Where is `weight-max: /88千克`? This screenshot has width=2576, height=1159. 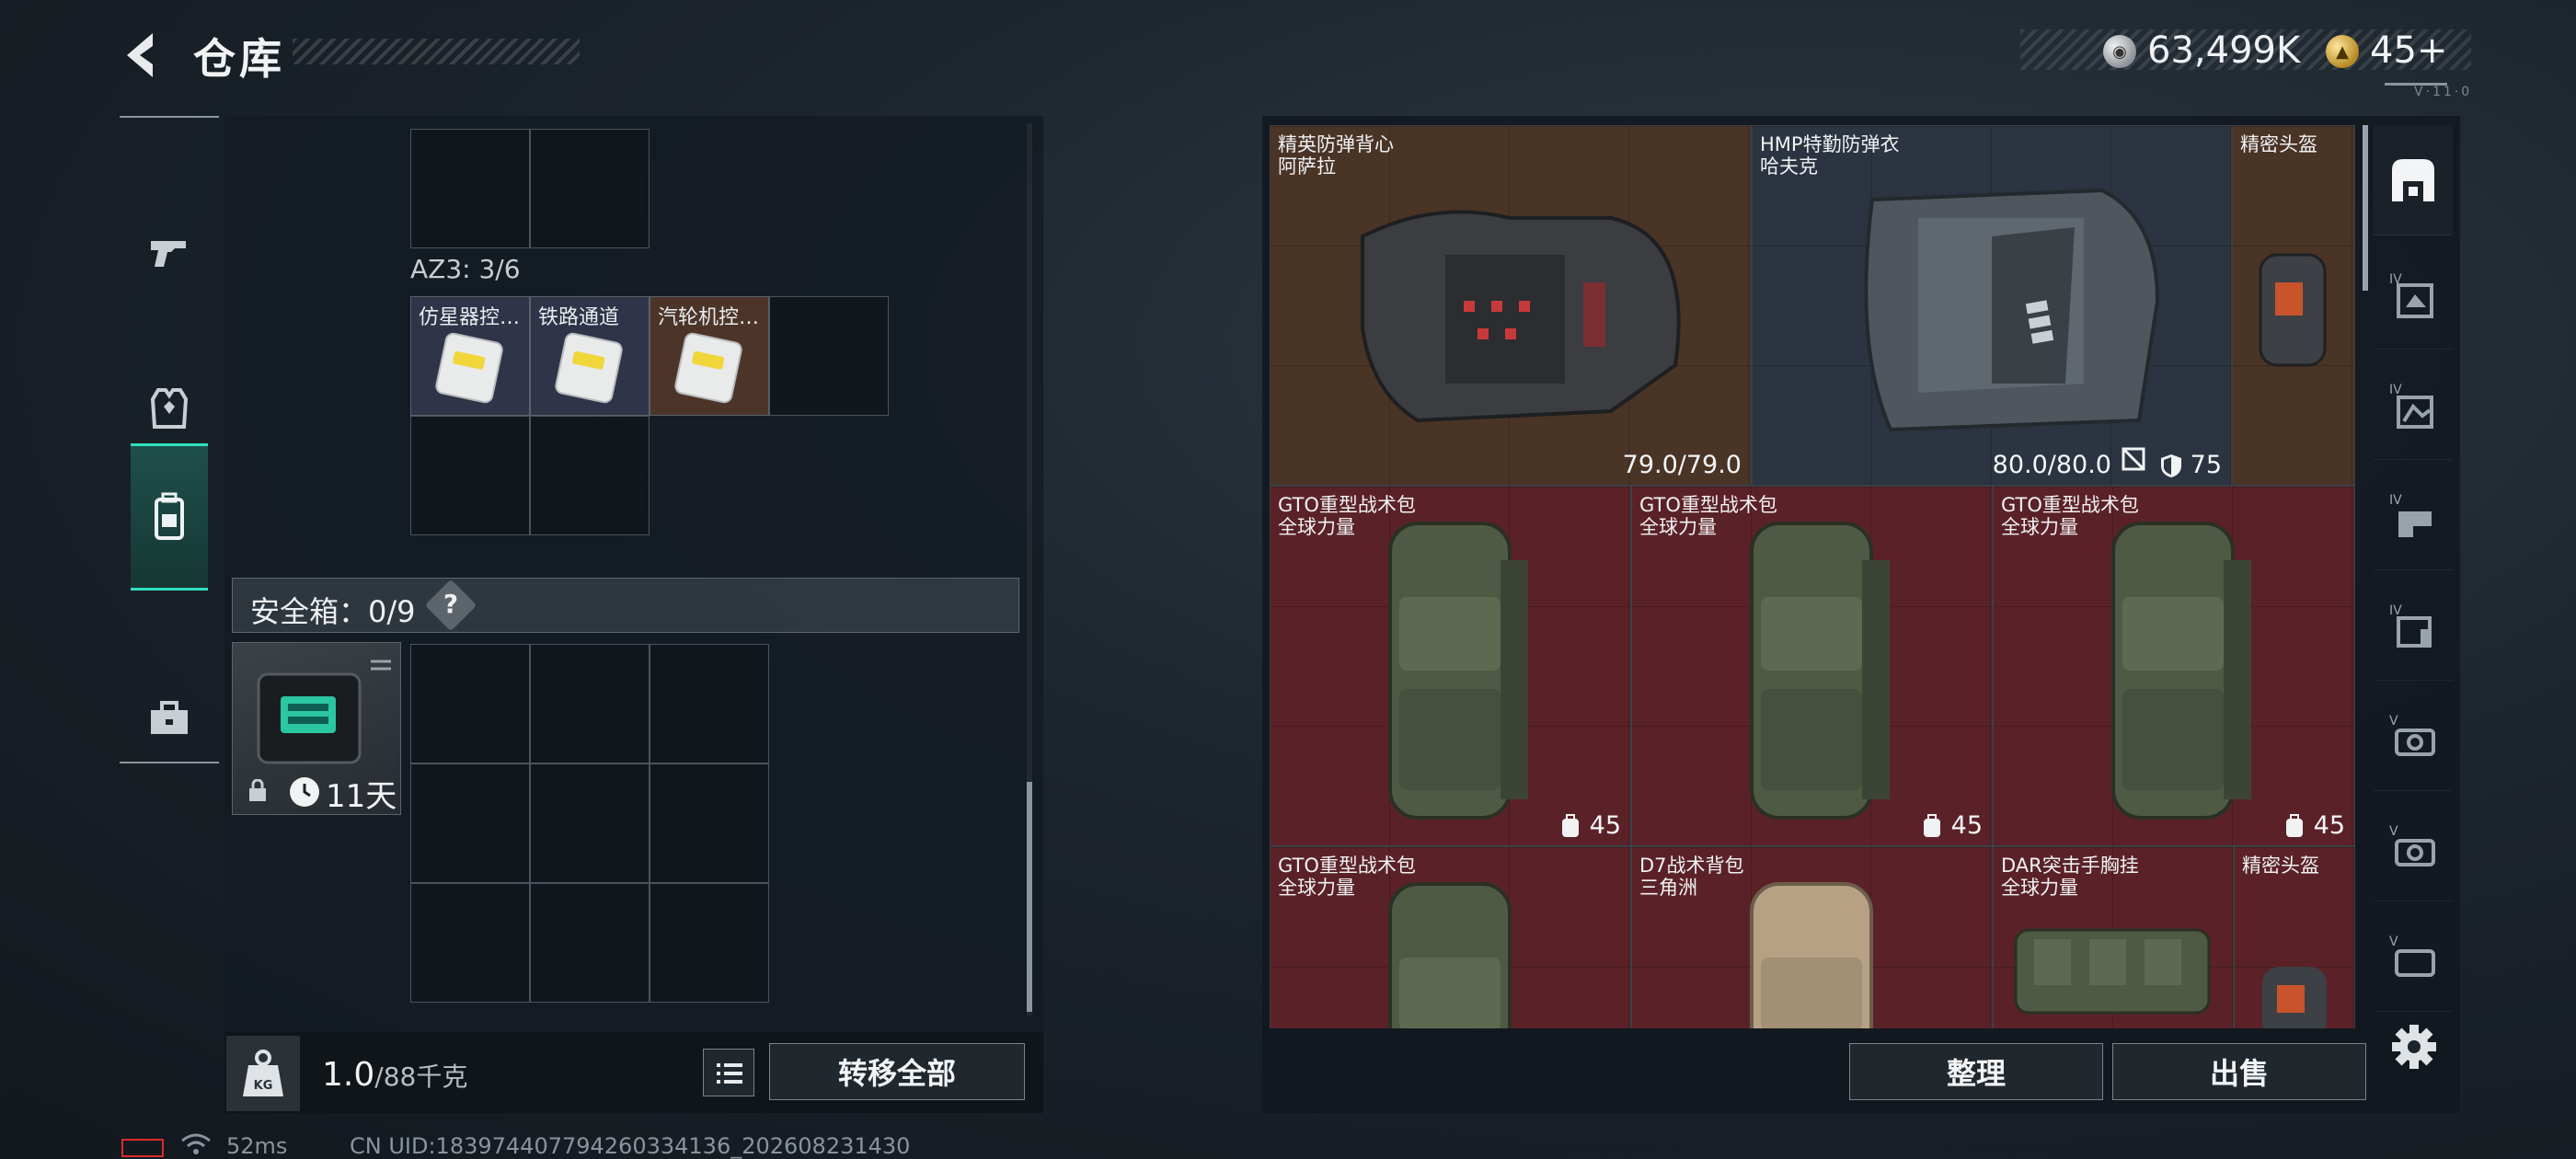
weight-max: /88千克 is located at coordinates (421, 1076).